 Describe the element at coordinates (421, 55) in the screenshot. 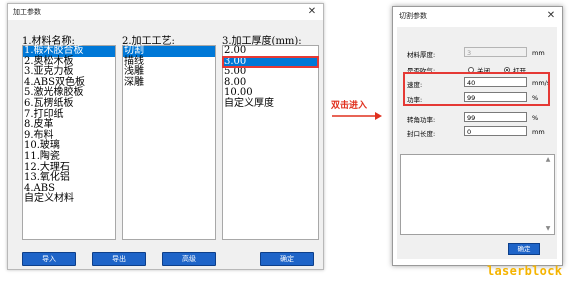

I see `thickness-label: 材料厚度:` at that location.